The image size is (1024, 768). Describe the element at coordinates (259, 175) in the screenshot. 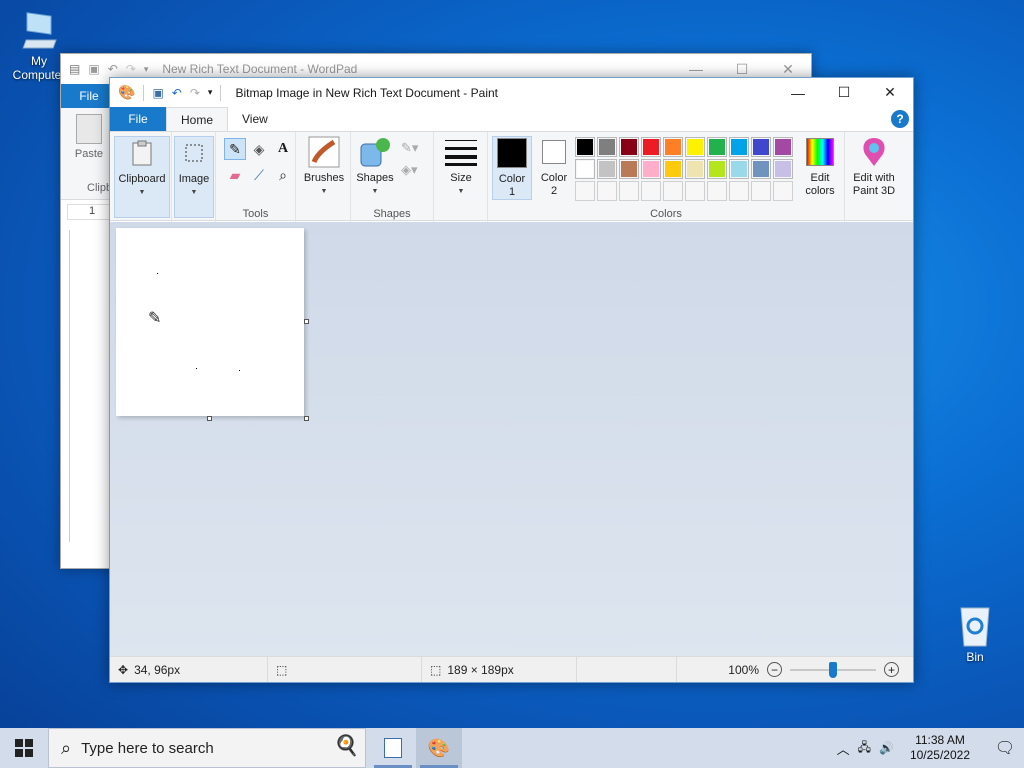

I see `color-picker-icon: ⟋` at that location.